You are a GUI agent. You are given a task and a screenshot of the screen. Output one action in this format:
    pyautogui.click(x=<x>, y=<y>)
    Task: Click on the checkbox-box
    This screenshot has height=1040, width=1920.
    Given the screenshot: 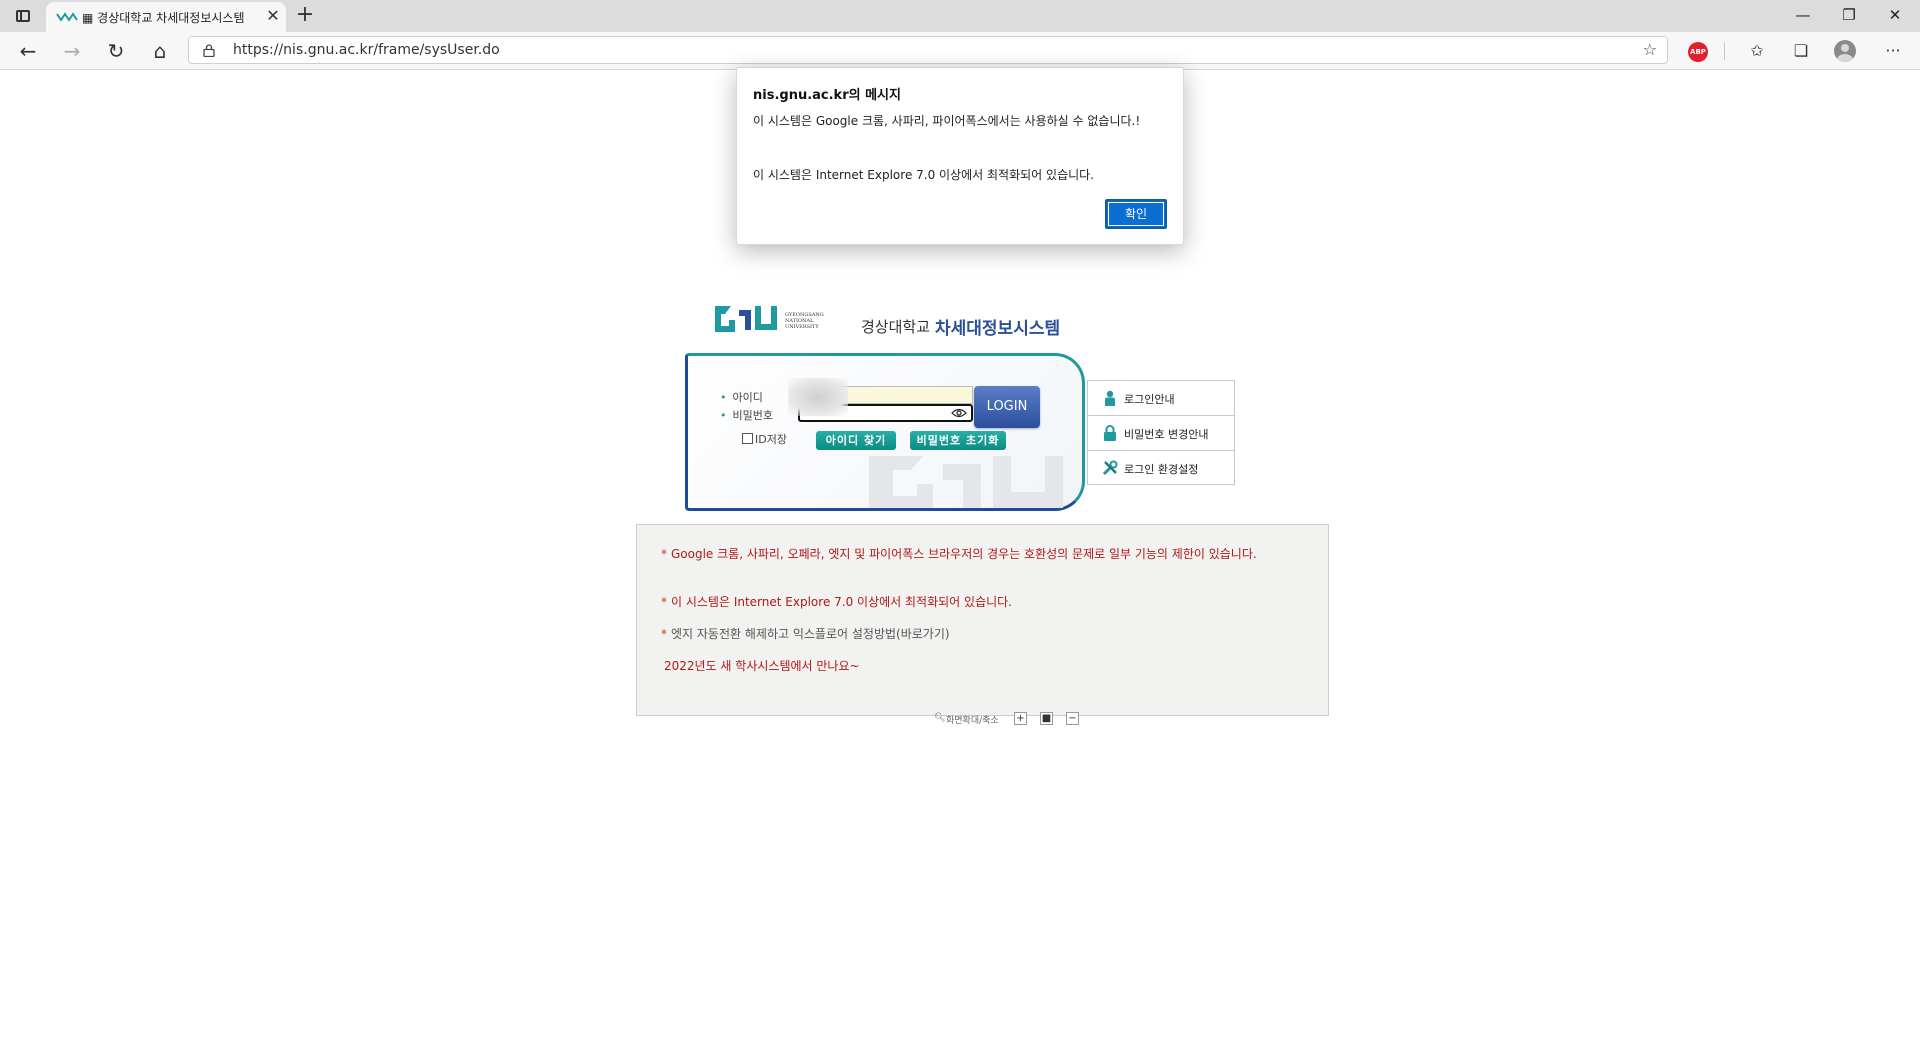 What is the action you would take?
    pyautogui.click(x=747, y=438)
    